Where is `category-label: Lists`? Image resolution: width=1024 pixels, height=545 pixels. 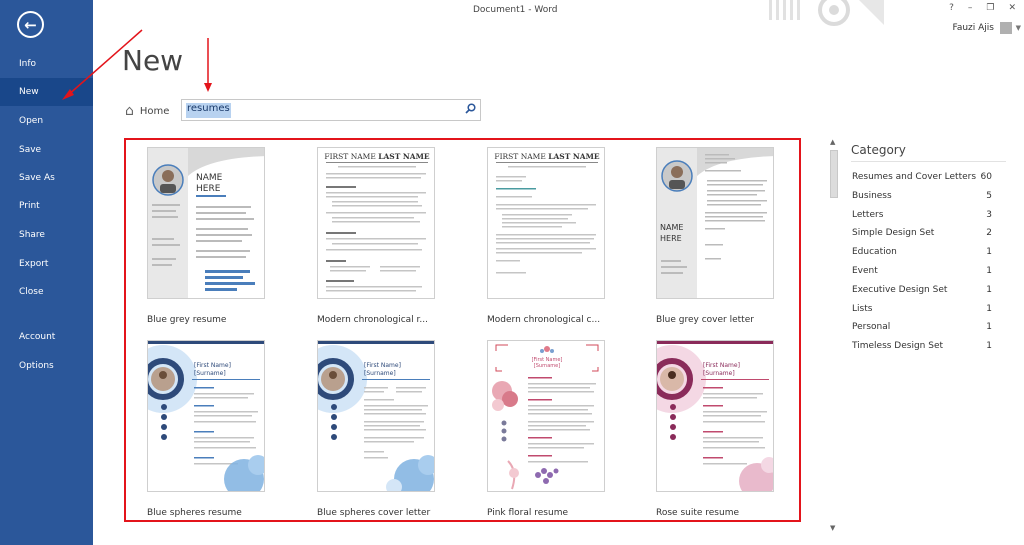 category-label: Lists is located at coordinates (862, 309).